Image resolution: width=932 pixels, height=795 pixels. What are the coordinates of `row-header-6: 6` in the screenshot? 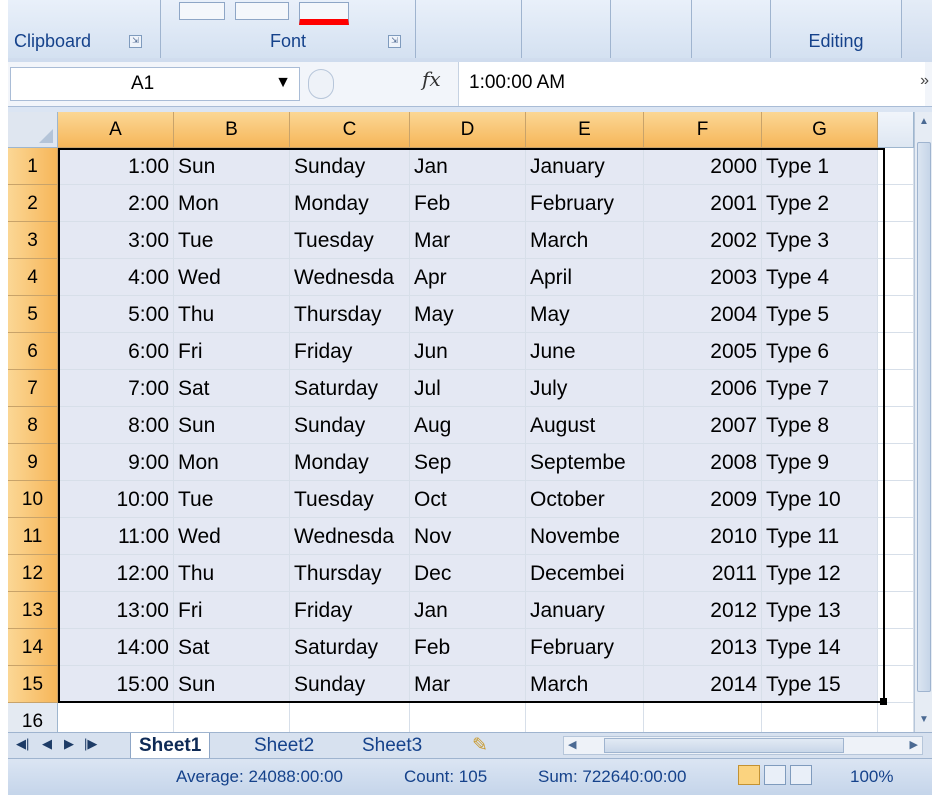 It's located at (33, 351).